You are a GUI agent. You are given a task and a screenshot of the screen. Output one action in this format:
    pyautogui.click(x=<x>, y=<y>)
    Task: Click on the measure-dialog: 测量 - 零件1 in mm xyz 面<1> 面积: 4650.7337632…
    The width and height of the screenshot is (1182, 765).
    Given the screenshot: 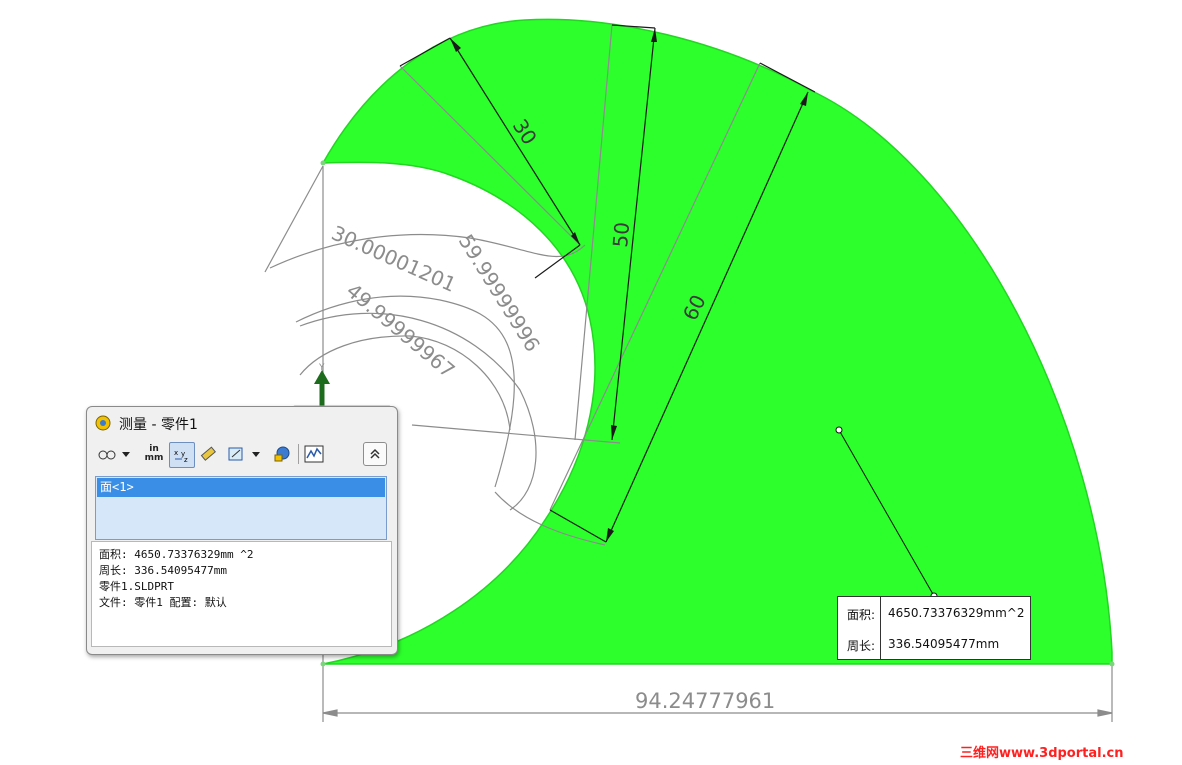 What is the action you would take?
    pyautogui.click(x=242, y=530)
    